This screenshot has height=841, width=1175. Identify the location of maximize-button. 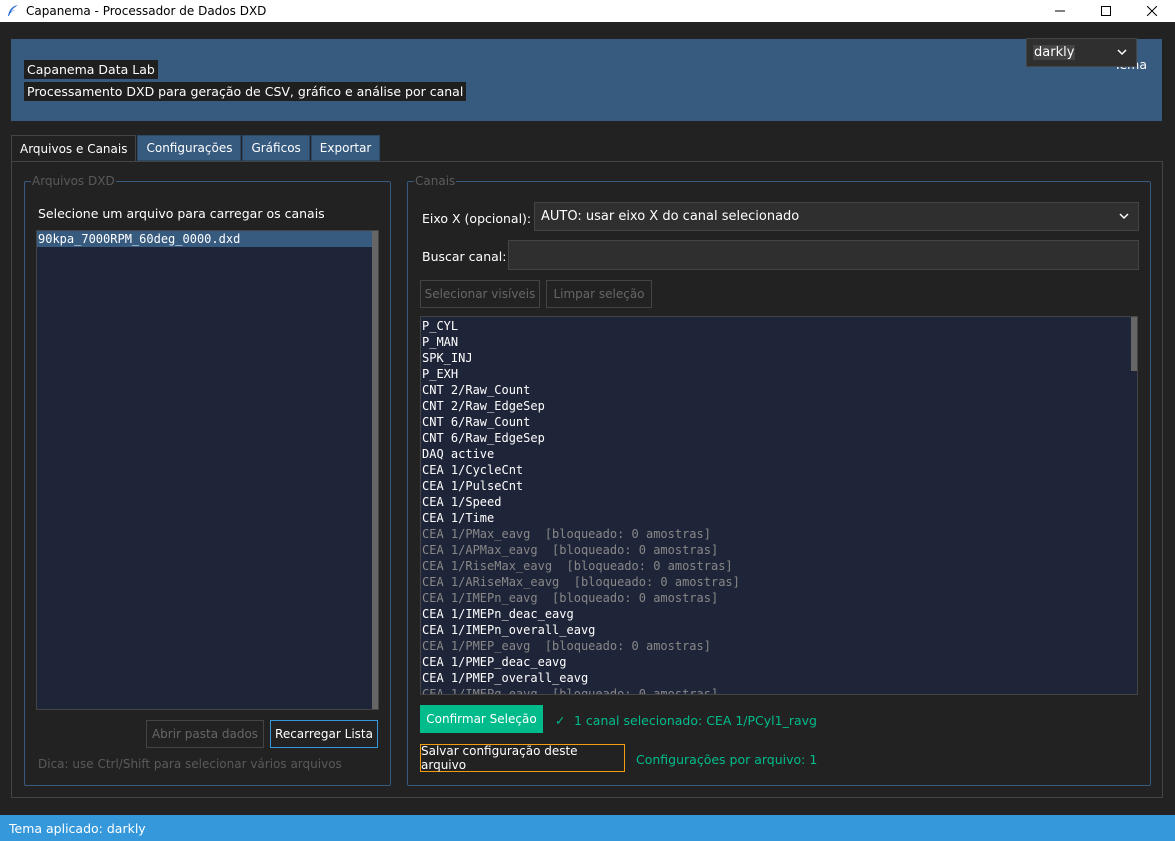
(1106, 11).